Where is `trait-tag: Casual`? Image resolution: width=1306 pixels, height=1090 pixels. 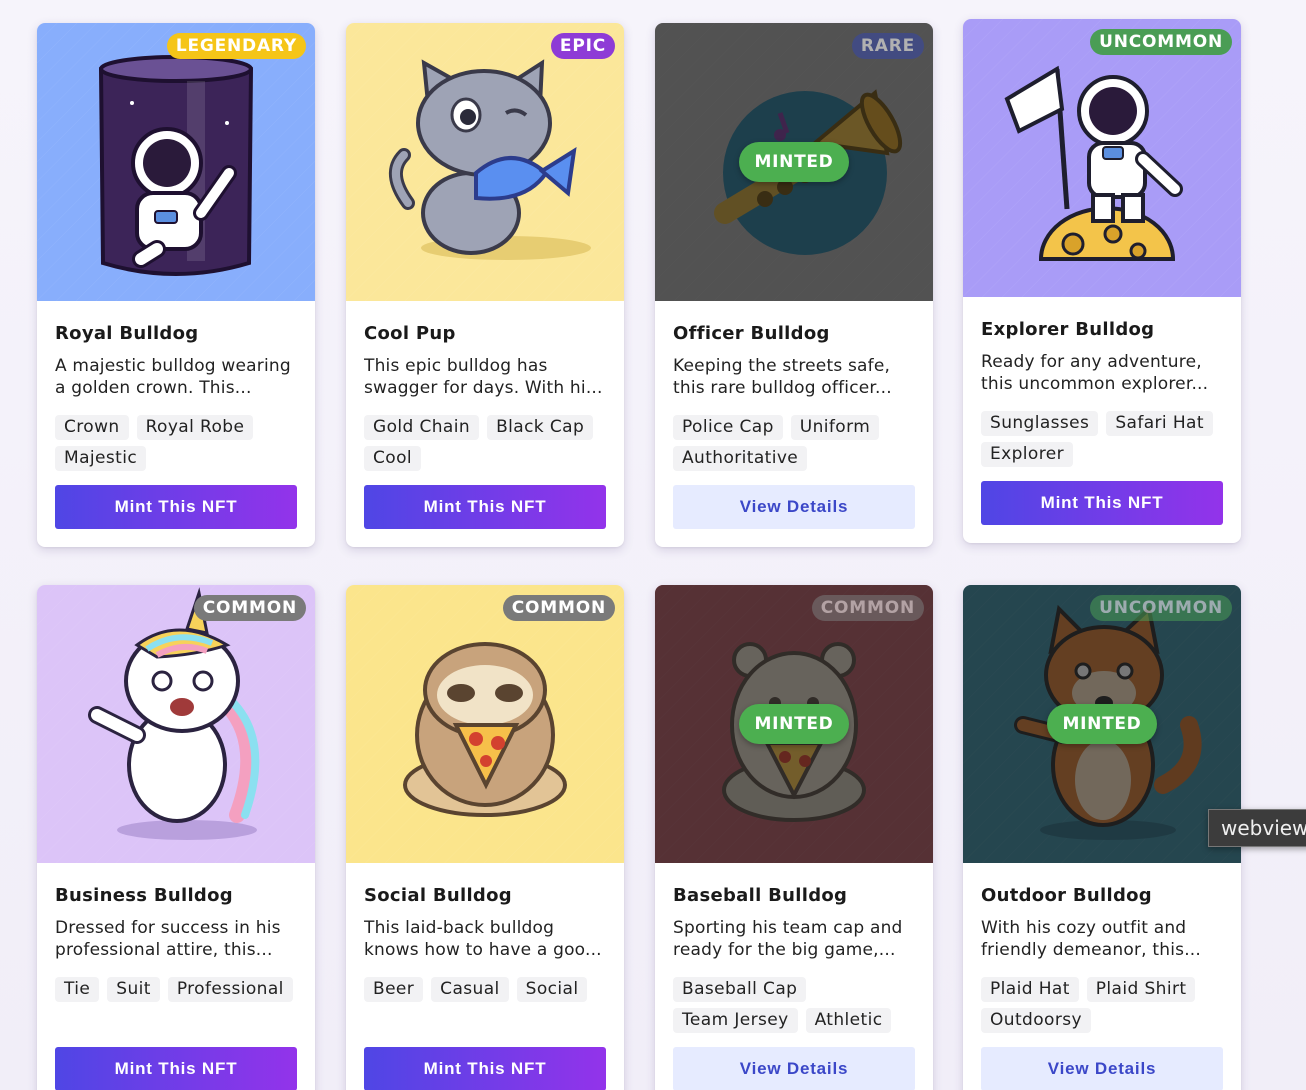 trait-tag: Casual is located at coordinates (470, 989).